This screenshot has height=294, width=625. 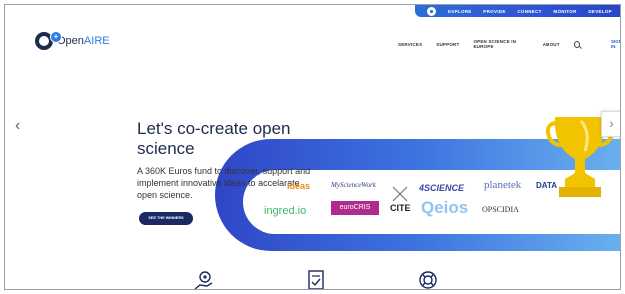 I want to click on partner-logo-4science: 4SCIENCE, so click(x=442, y=188).